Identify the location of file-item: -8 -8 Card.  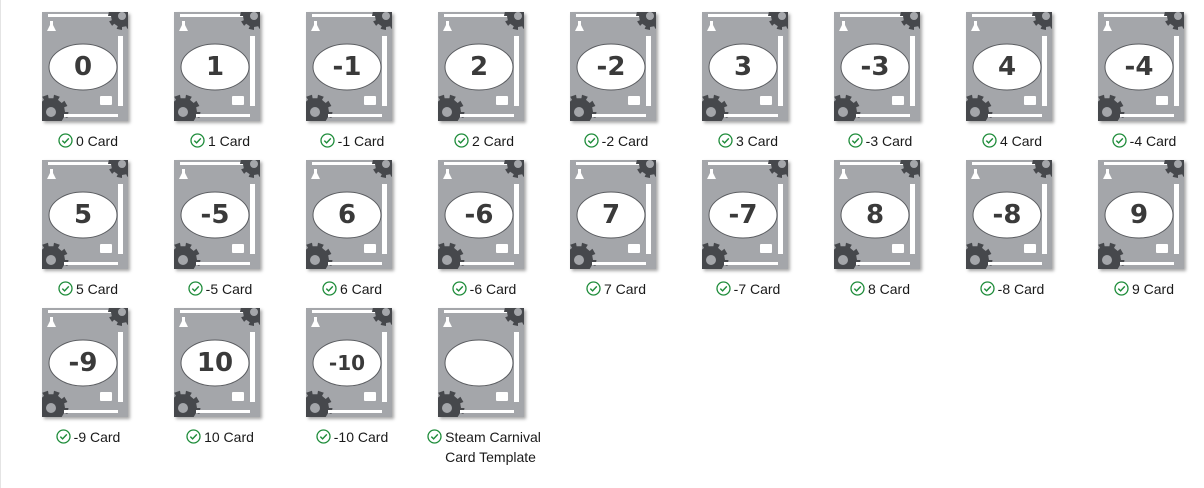
(1012, 223).